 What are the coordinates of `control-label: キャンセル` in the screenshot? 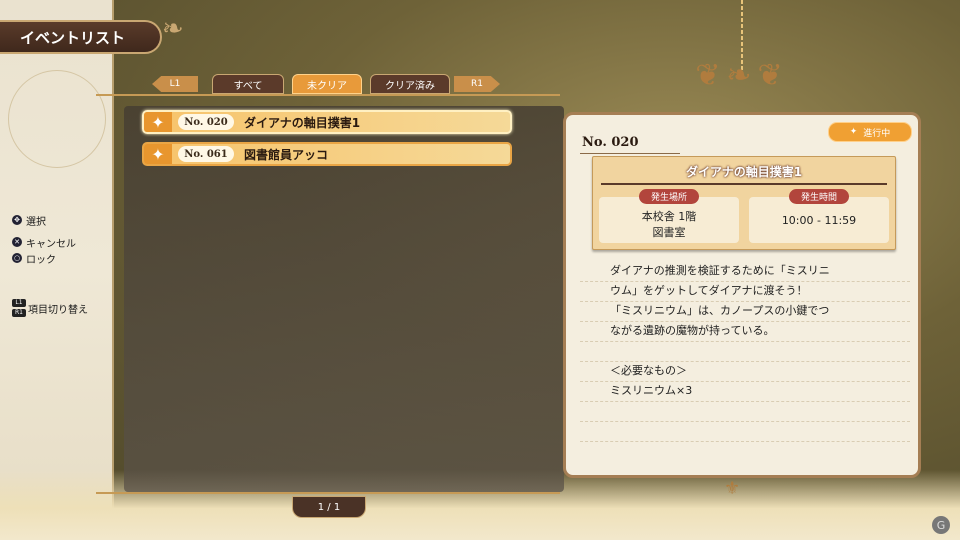 It's located at (51, 244).